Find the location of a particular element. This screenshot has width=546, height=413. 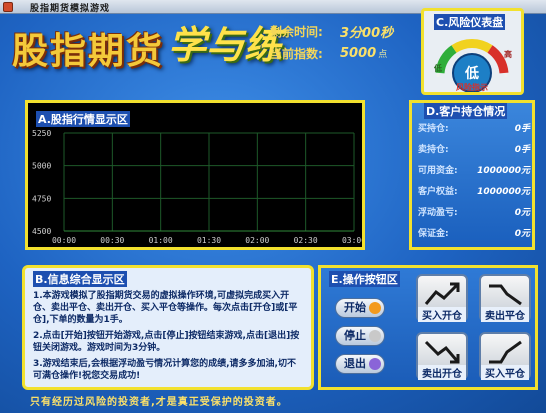

customer-row-key: 买持仓: is located at coordinates (433, 129).